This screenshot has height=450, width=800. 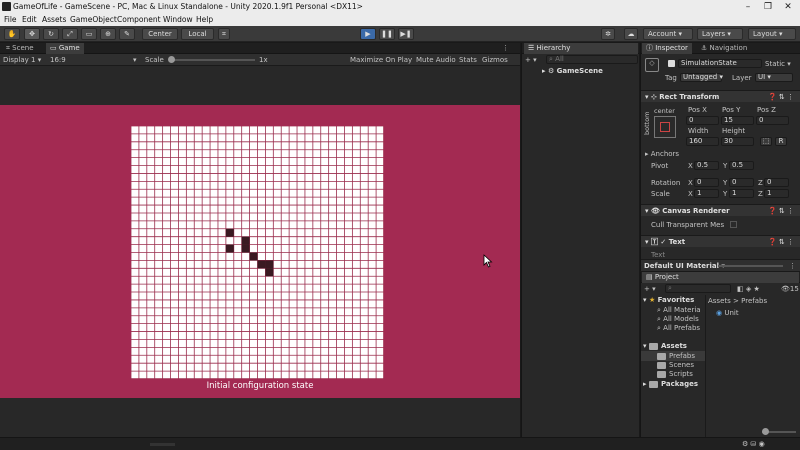 What do you see at coordinates (10, 19) in the screenshot?
I see `menu-file: File` at bounding box center [10, 19].